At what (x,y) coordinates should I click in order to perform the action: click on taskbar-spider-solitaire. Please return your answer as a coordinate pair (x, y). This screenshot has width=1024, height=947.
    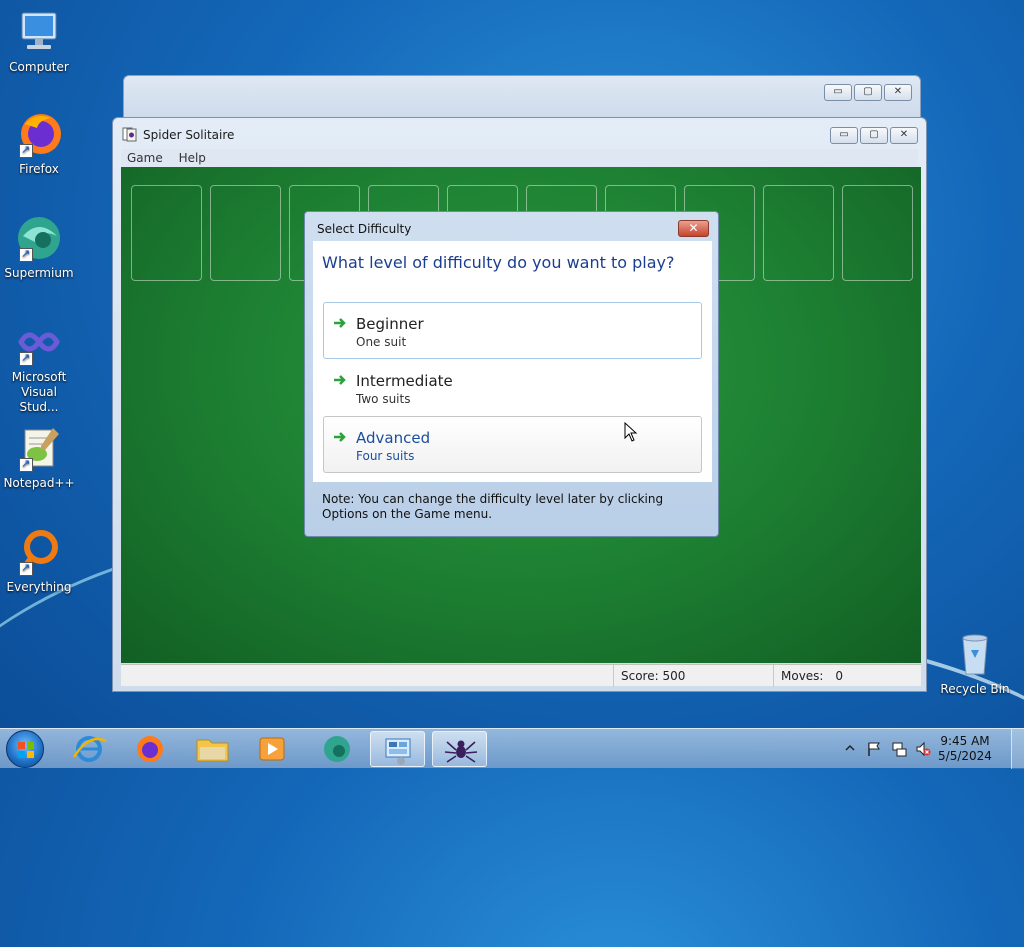
    Looking at the image, I should click on (459, 749).